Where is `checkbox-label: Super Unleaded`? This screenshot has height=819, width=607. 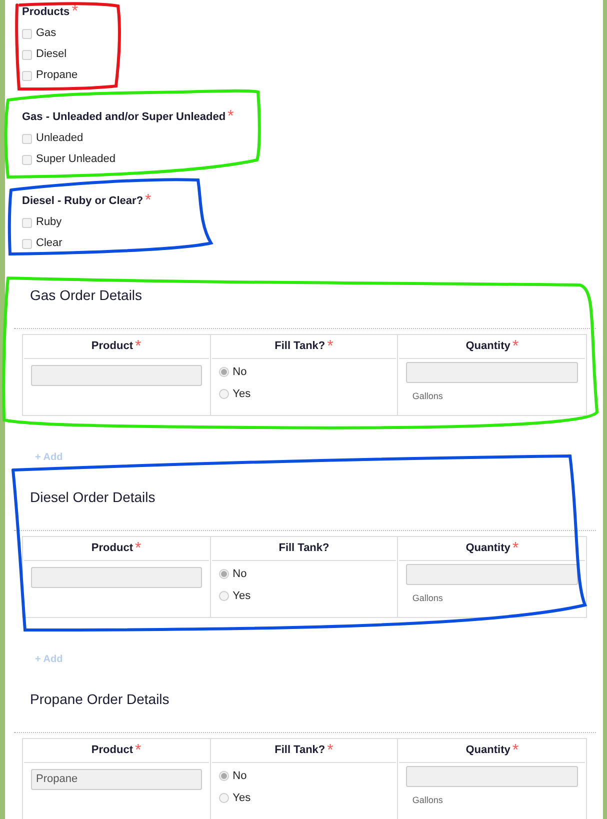 checkbox-label: Super Unleaded is located at coordinates (76, 160).